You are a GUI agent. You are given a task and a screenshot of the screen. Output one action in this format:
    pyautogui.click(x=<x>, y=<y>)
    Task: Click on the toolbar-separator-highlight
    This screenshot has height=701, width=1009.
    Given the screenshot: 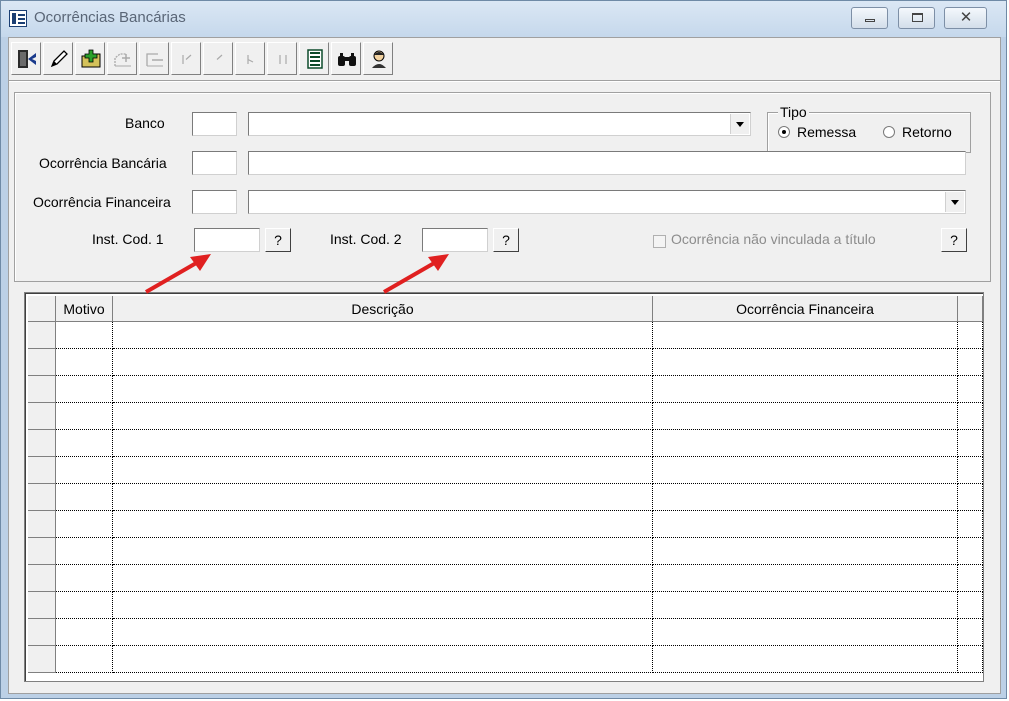 What is the action you would take?
    pyautogui.click(x=504, y=81)
    